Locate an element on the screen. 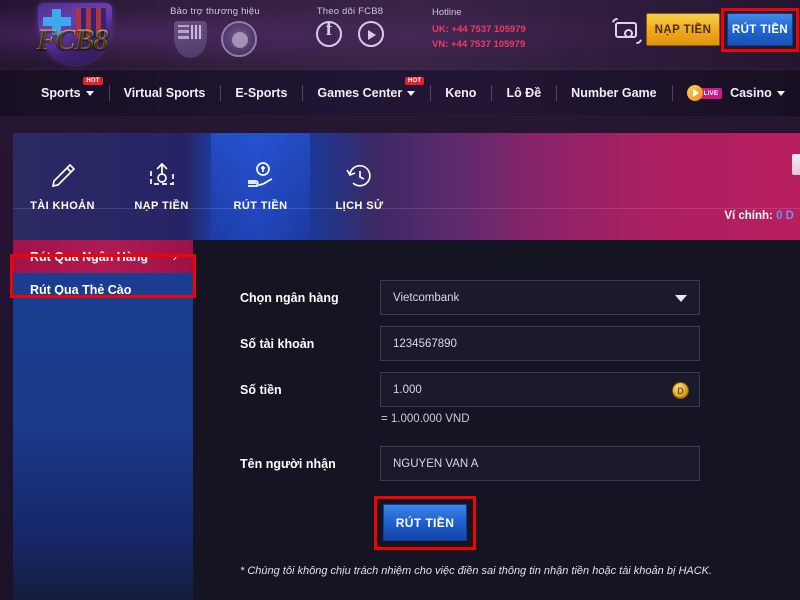 Image resolution: width=800 pixels, height=600 pixels. bank-select: Vietcombank is located at coordinates (540, 297).